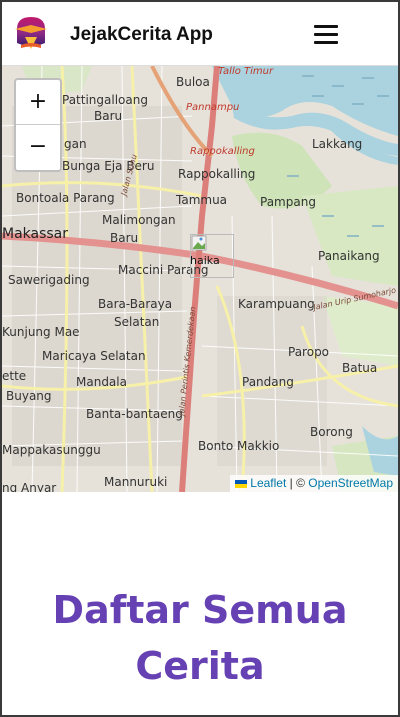 This screenshot has width=400, height=717. I want to click on map-label: Mandala, so click(101, 382).